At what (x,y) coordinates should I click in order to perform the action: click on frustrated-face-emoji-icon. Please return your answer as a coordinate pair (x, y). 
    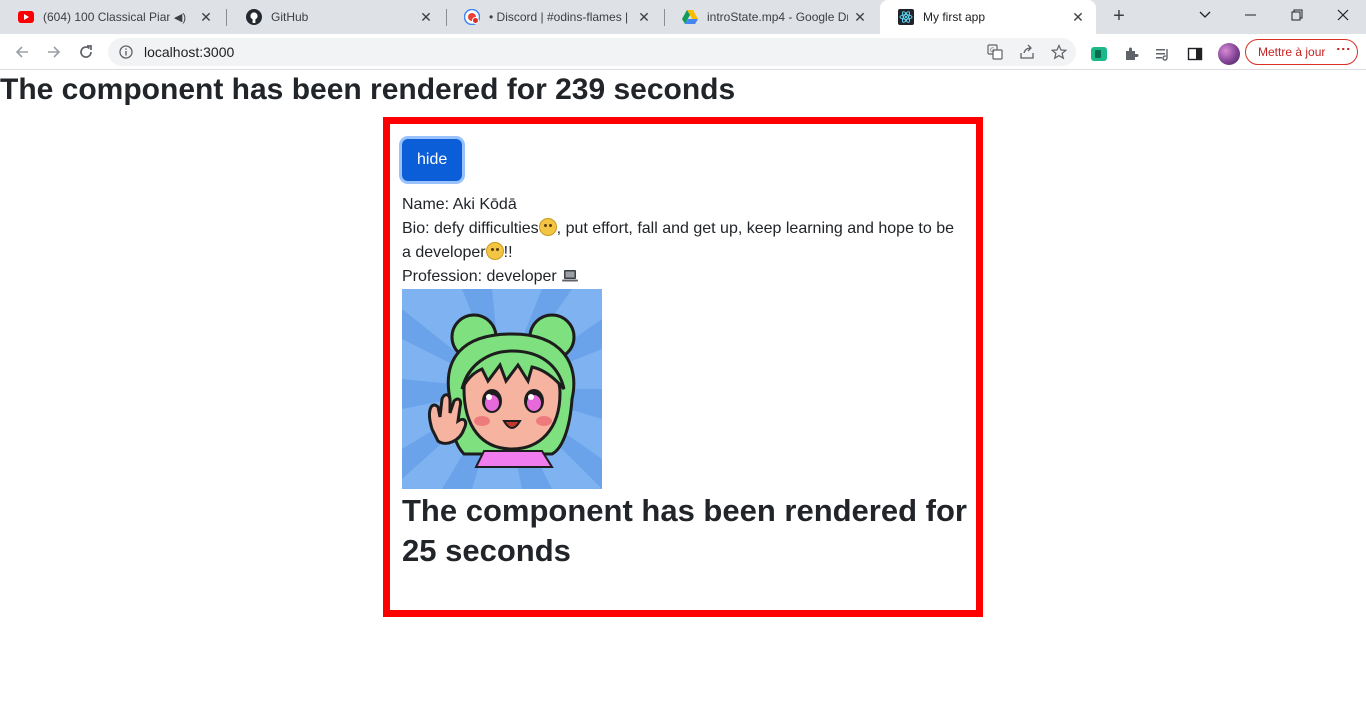
    Looking at the image, I should click on (547, 227).